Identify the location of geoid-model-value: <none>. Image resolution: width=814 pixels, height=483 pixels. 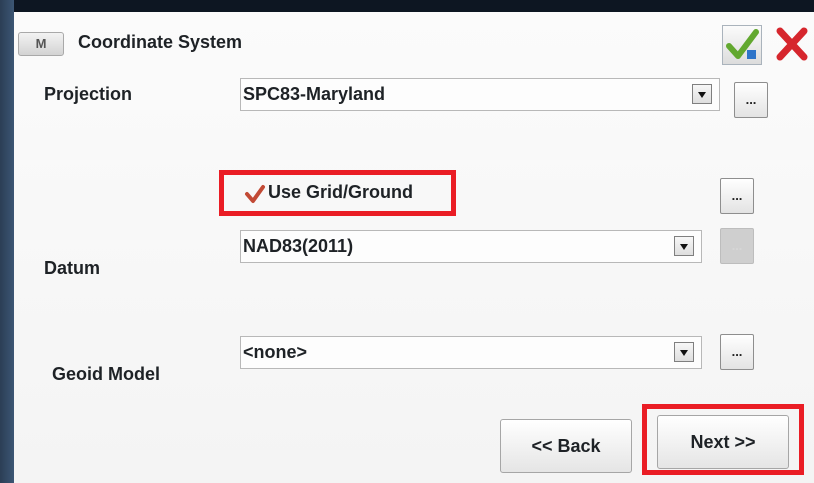
(275, 352).